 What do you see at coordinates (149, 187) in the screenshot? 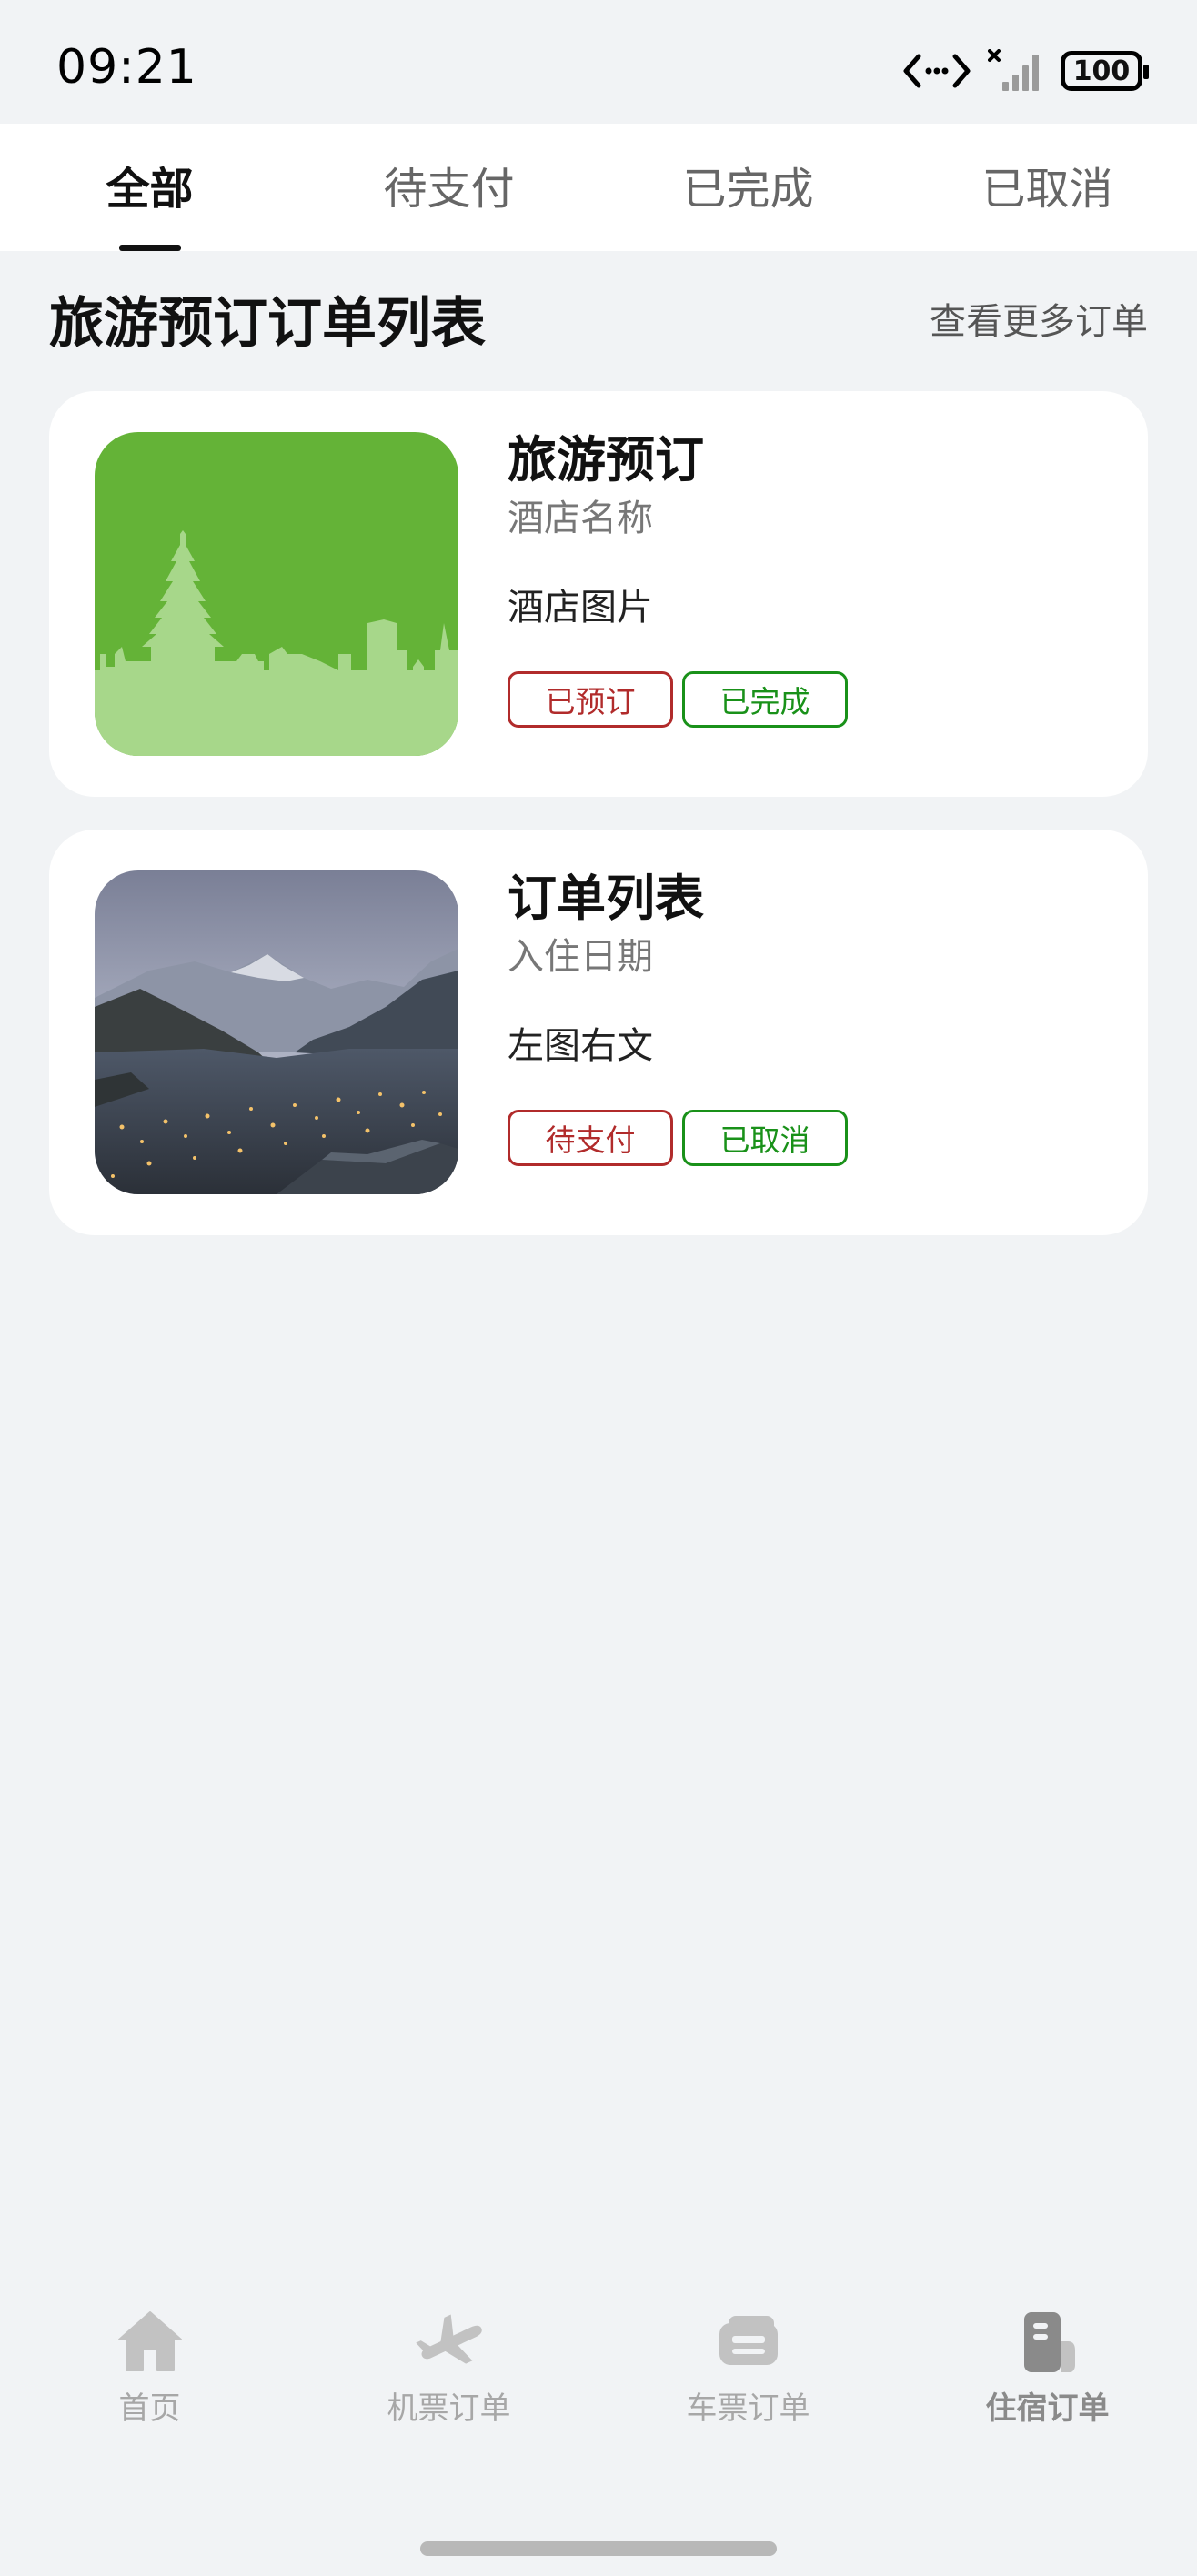
I see `tab-all: 全部` at bounding box center [149, 187].